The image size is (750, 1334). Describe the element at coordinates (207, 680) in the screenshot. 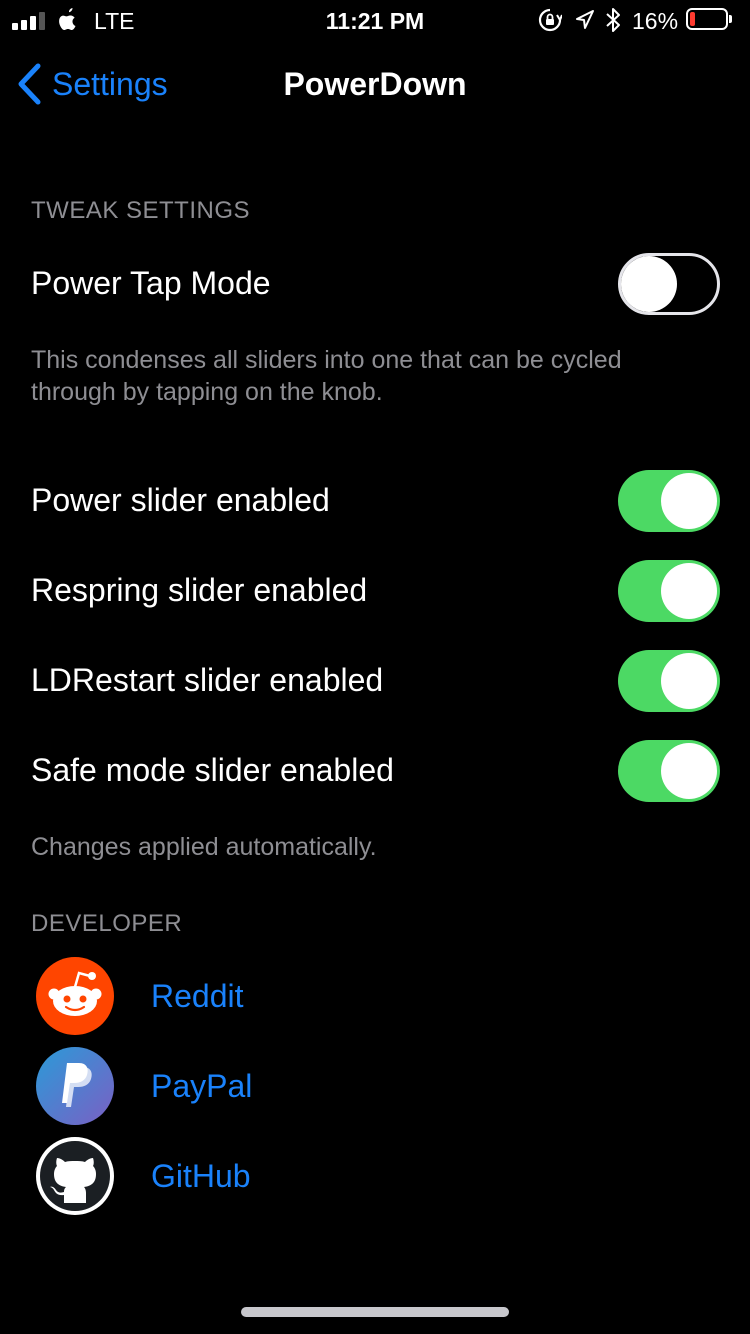

I see `ldrestart-slider-label: LDRestart slider enabled` at that location.